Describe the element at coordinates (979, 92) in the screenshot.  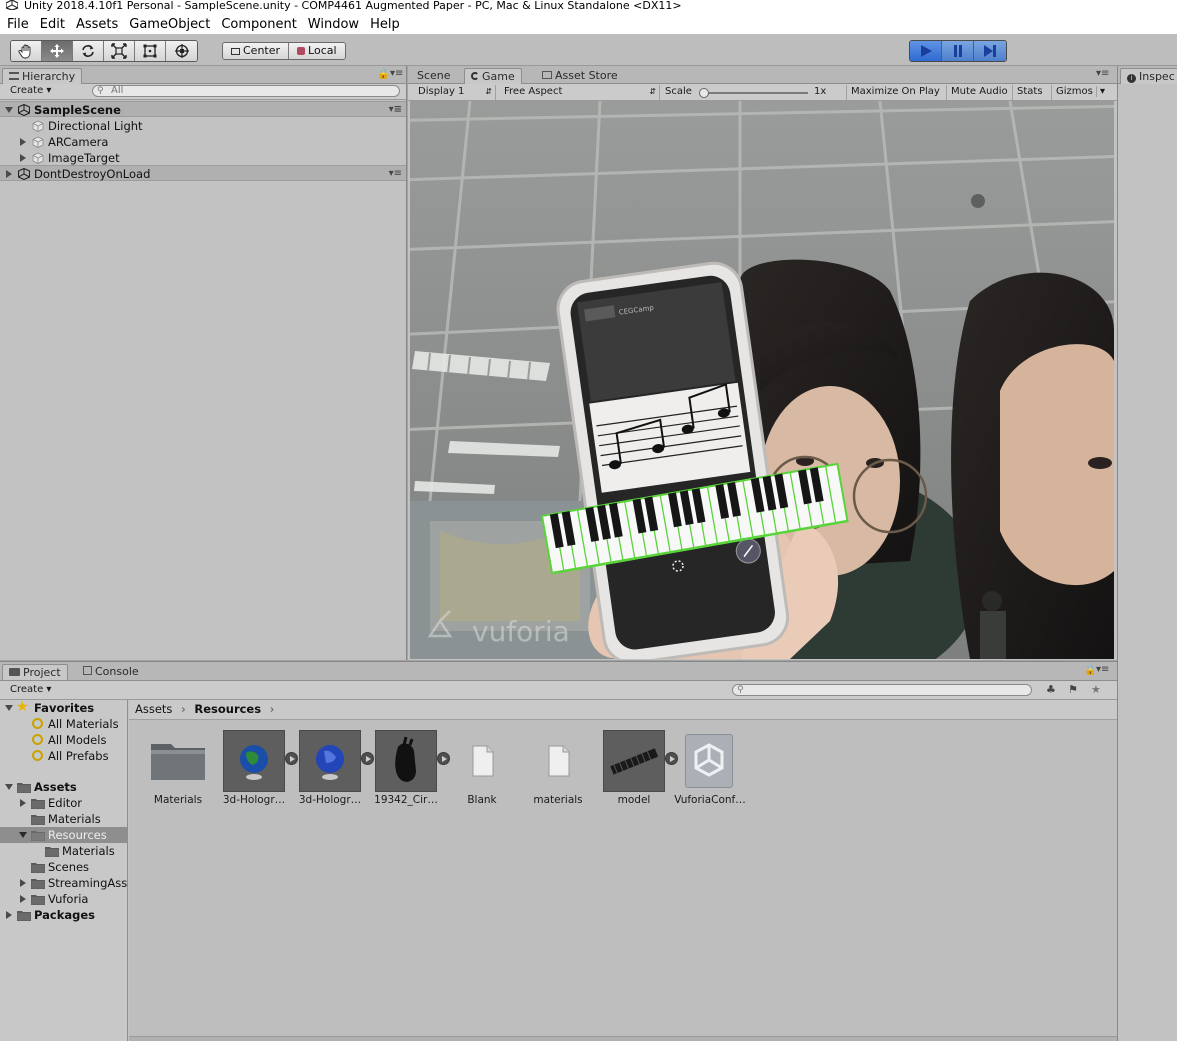
I see `mute-audio-toggle: Mute Audio` at that location.